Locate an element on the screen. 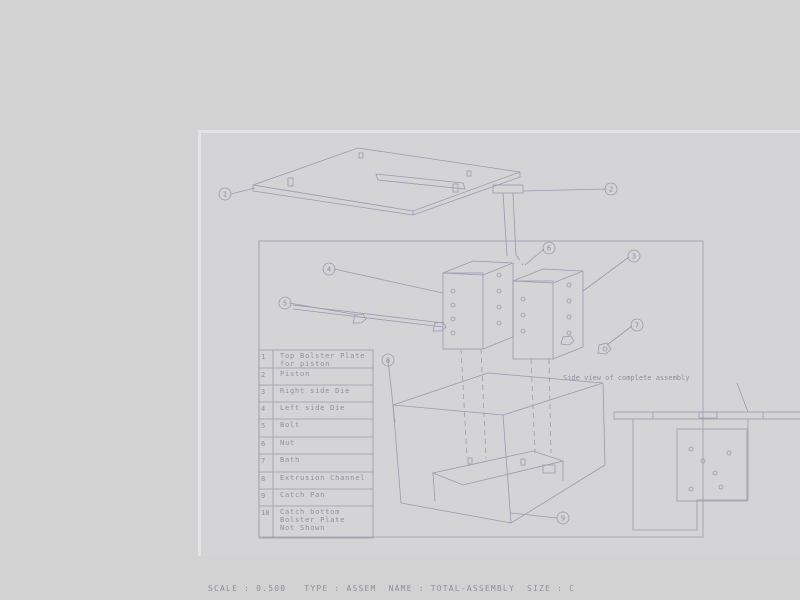 The image size is (800, 600). parts-list-row: 7 Bath is located at coordinates (280, 460).